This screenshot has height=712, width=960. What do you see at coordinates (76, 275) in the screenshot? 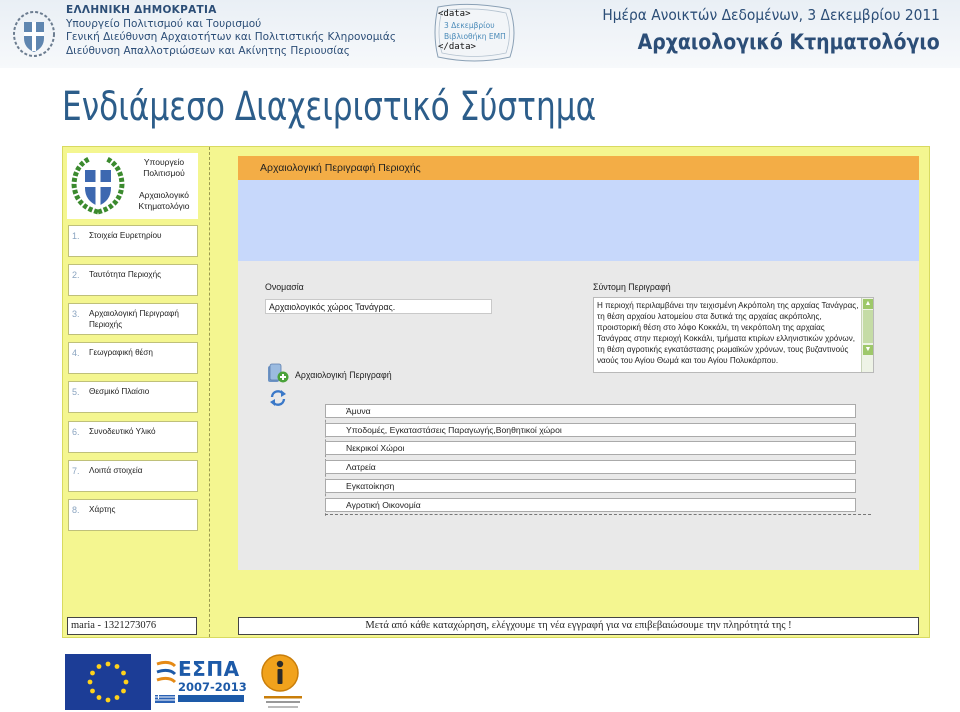
I see `nav-number: 2.` at bounding box center [76, 275].